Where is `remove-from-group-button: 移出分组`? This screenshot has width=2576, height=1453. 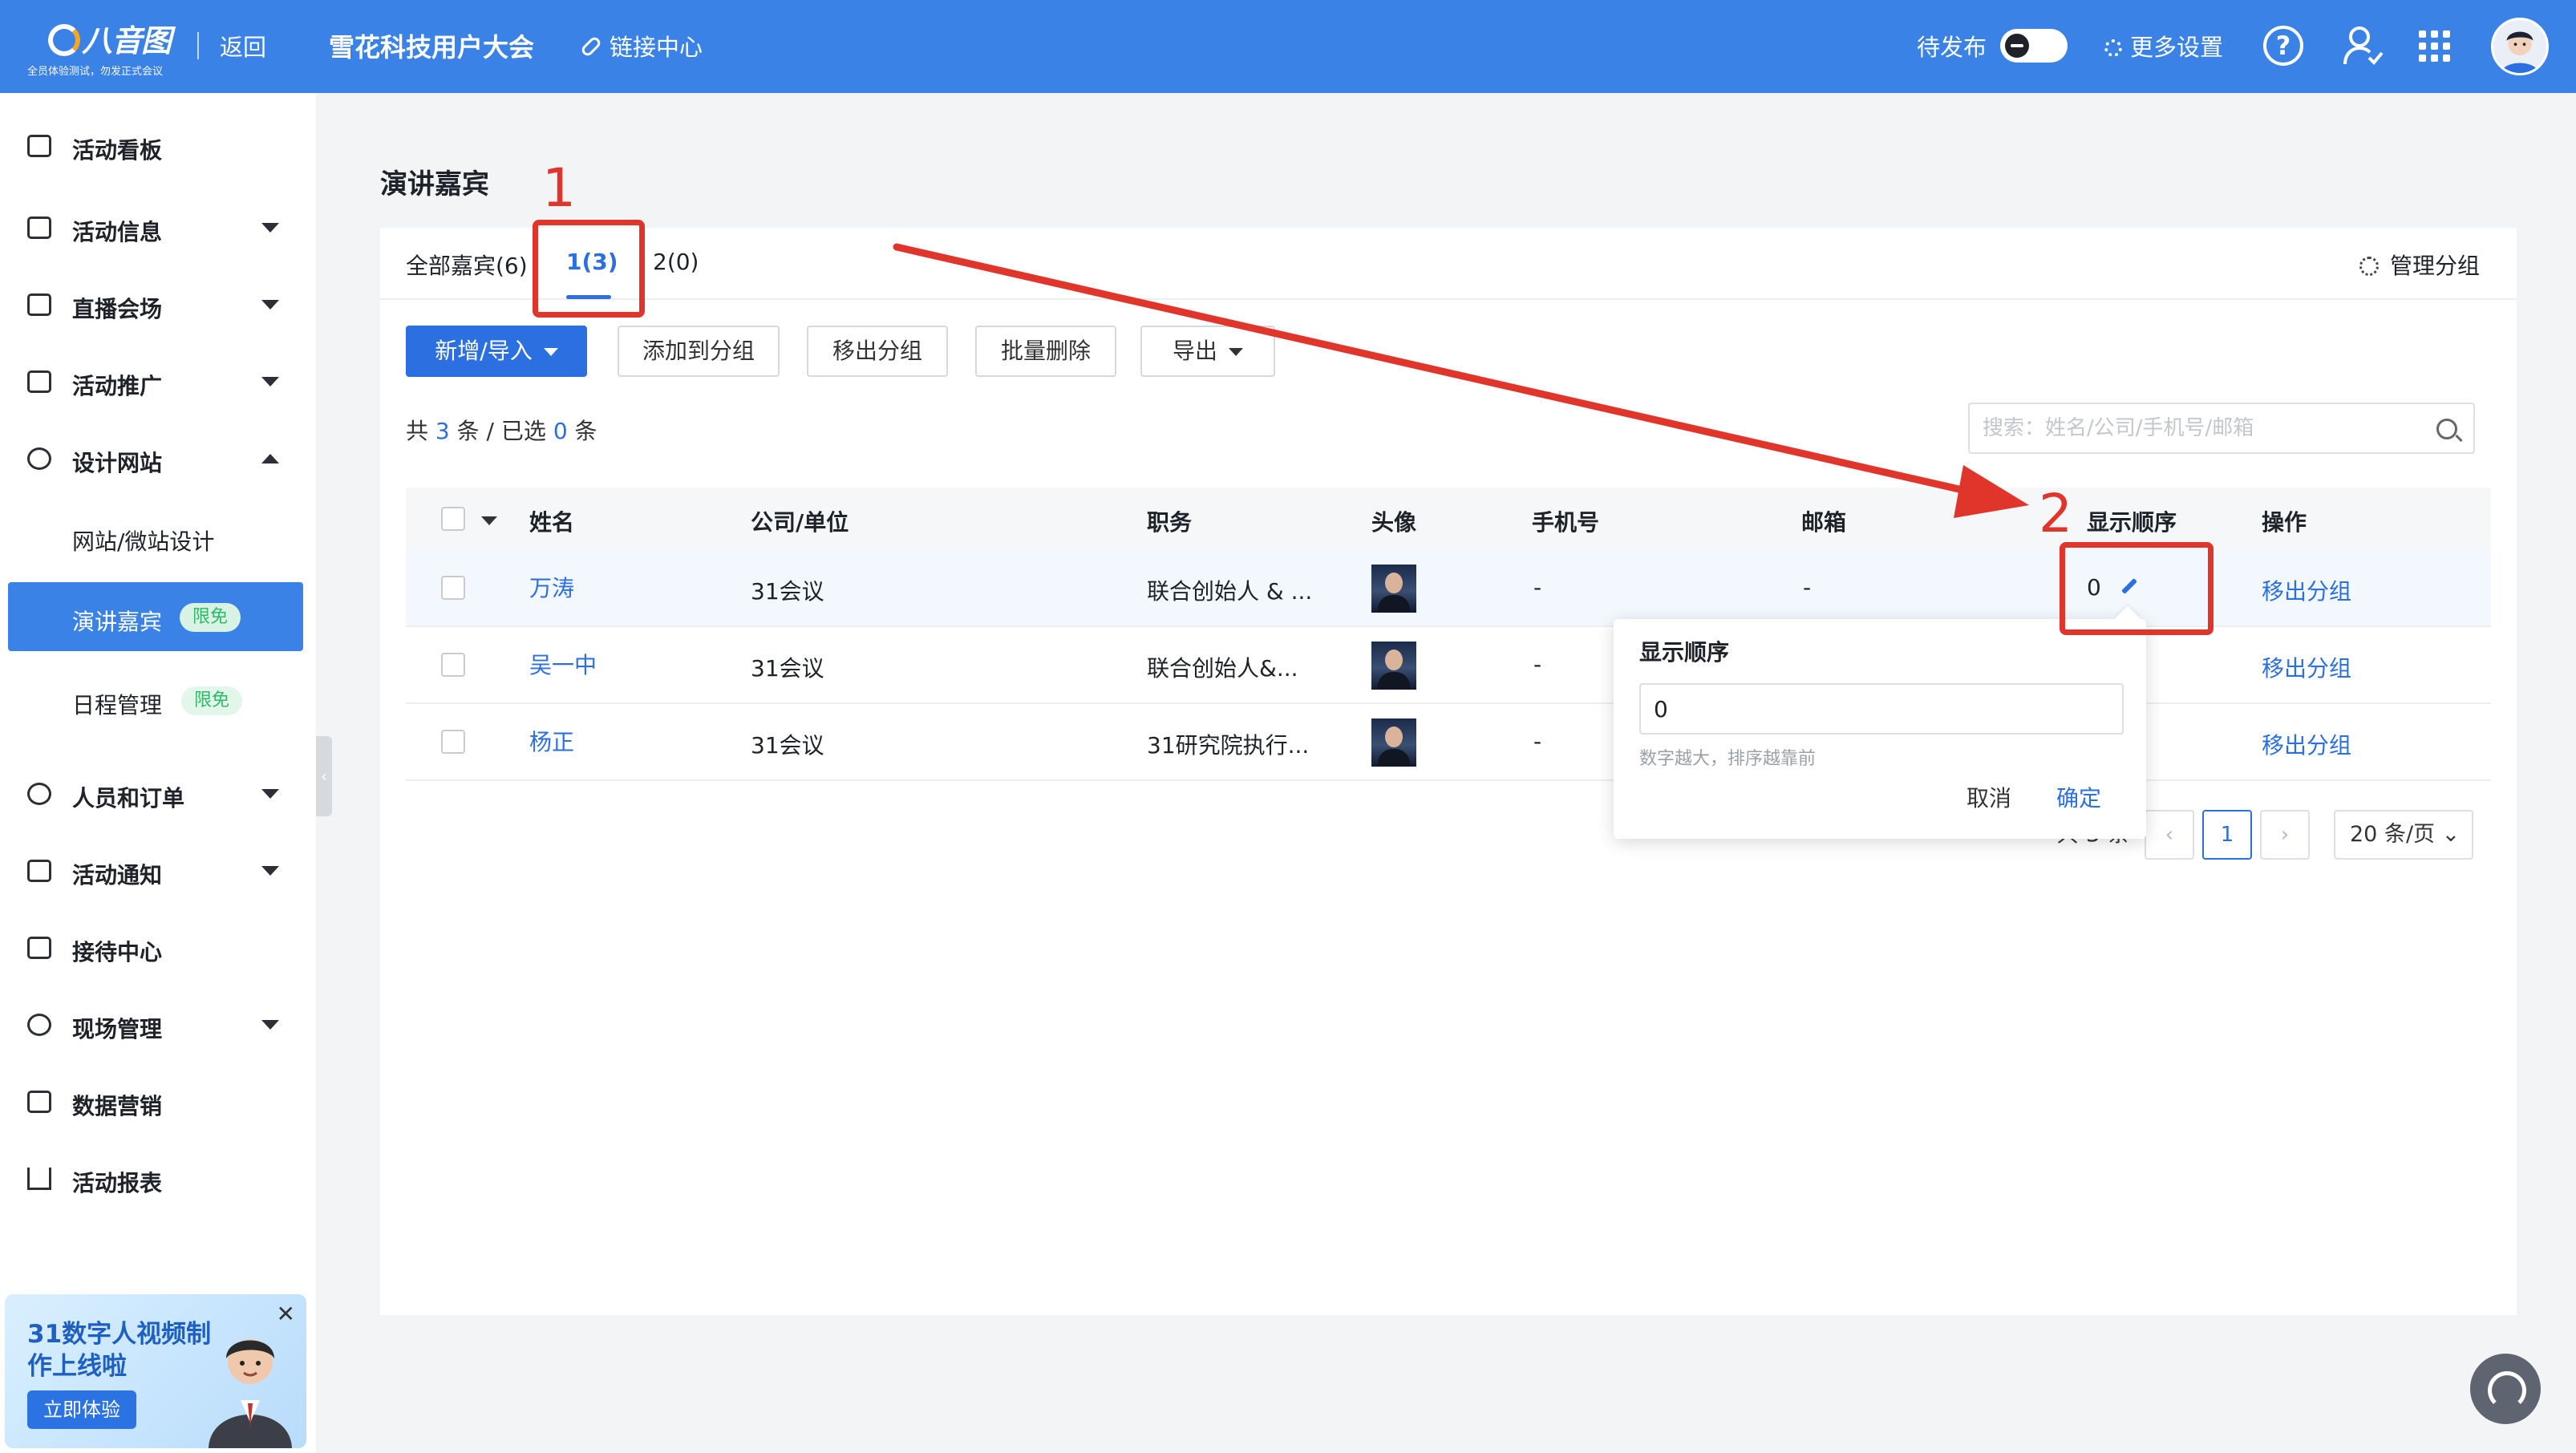 remove-from-group-button: 移出分组 is located at coordinates (877, 351).